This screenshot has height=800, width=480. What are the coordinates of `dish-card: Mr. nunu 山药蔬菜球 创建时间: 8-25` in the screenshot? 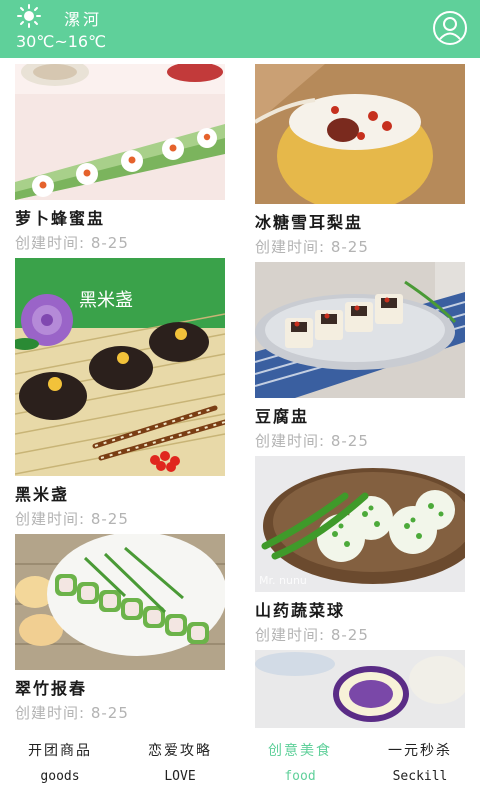 It's located at (360, 551).